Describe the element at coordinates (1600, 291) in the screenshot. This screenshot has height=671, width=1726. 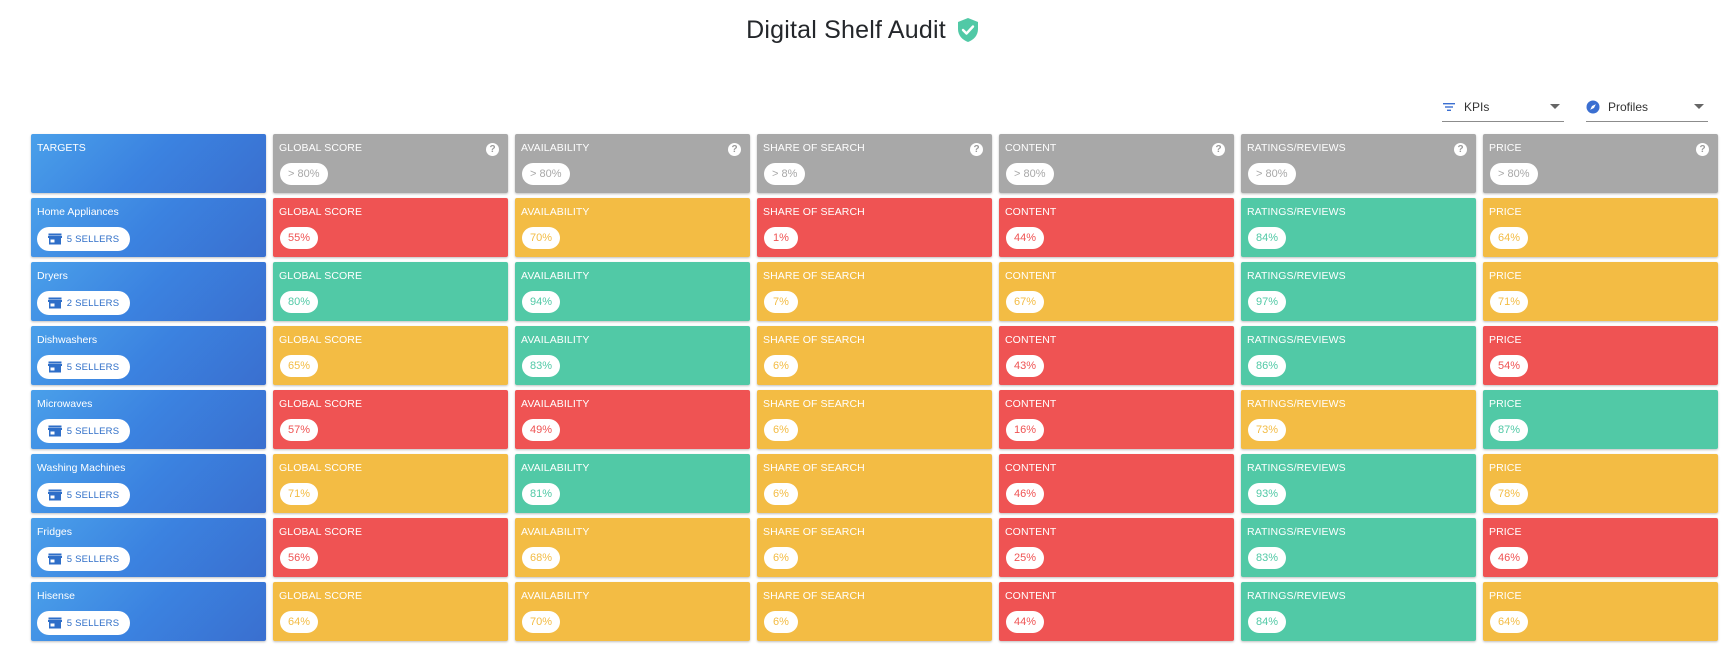
I see `kpi-cell: PRICE 71%` at that location.